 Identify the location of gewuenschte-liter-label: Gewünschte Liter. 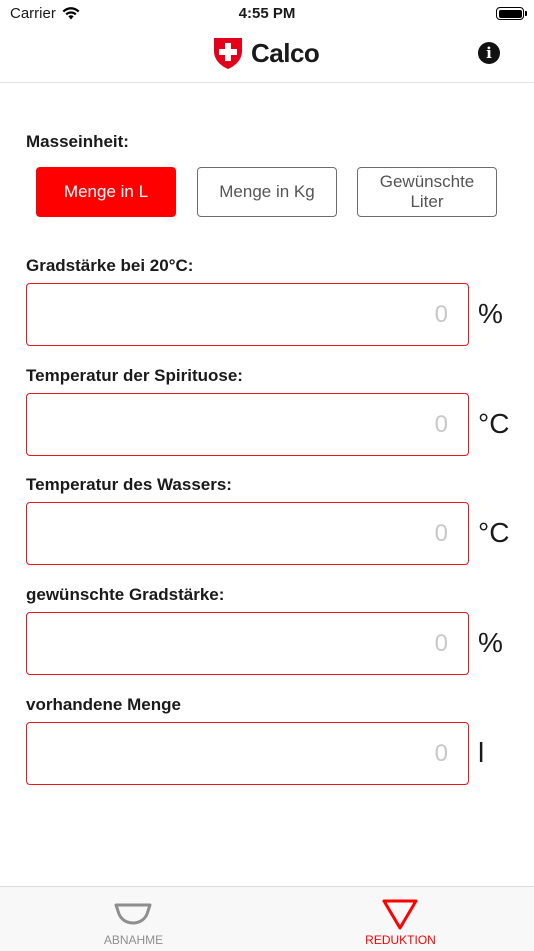
(427, 192).